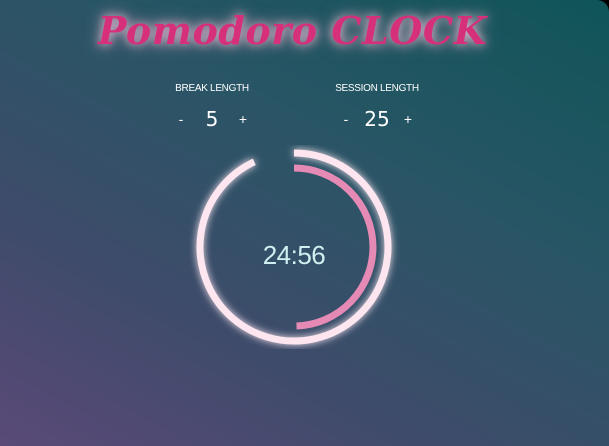 The width and height of the screenshot is (609, 446). What do you see at coordinates (212, 88) in the screenshot?
I see `break-length-label: BREAK LENGTH` at bounding box center [212, 88].